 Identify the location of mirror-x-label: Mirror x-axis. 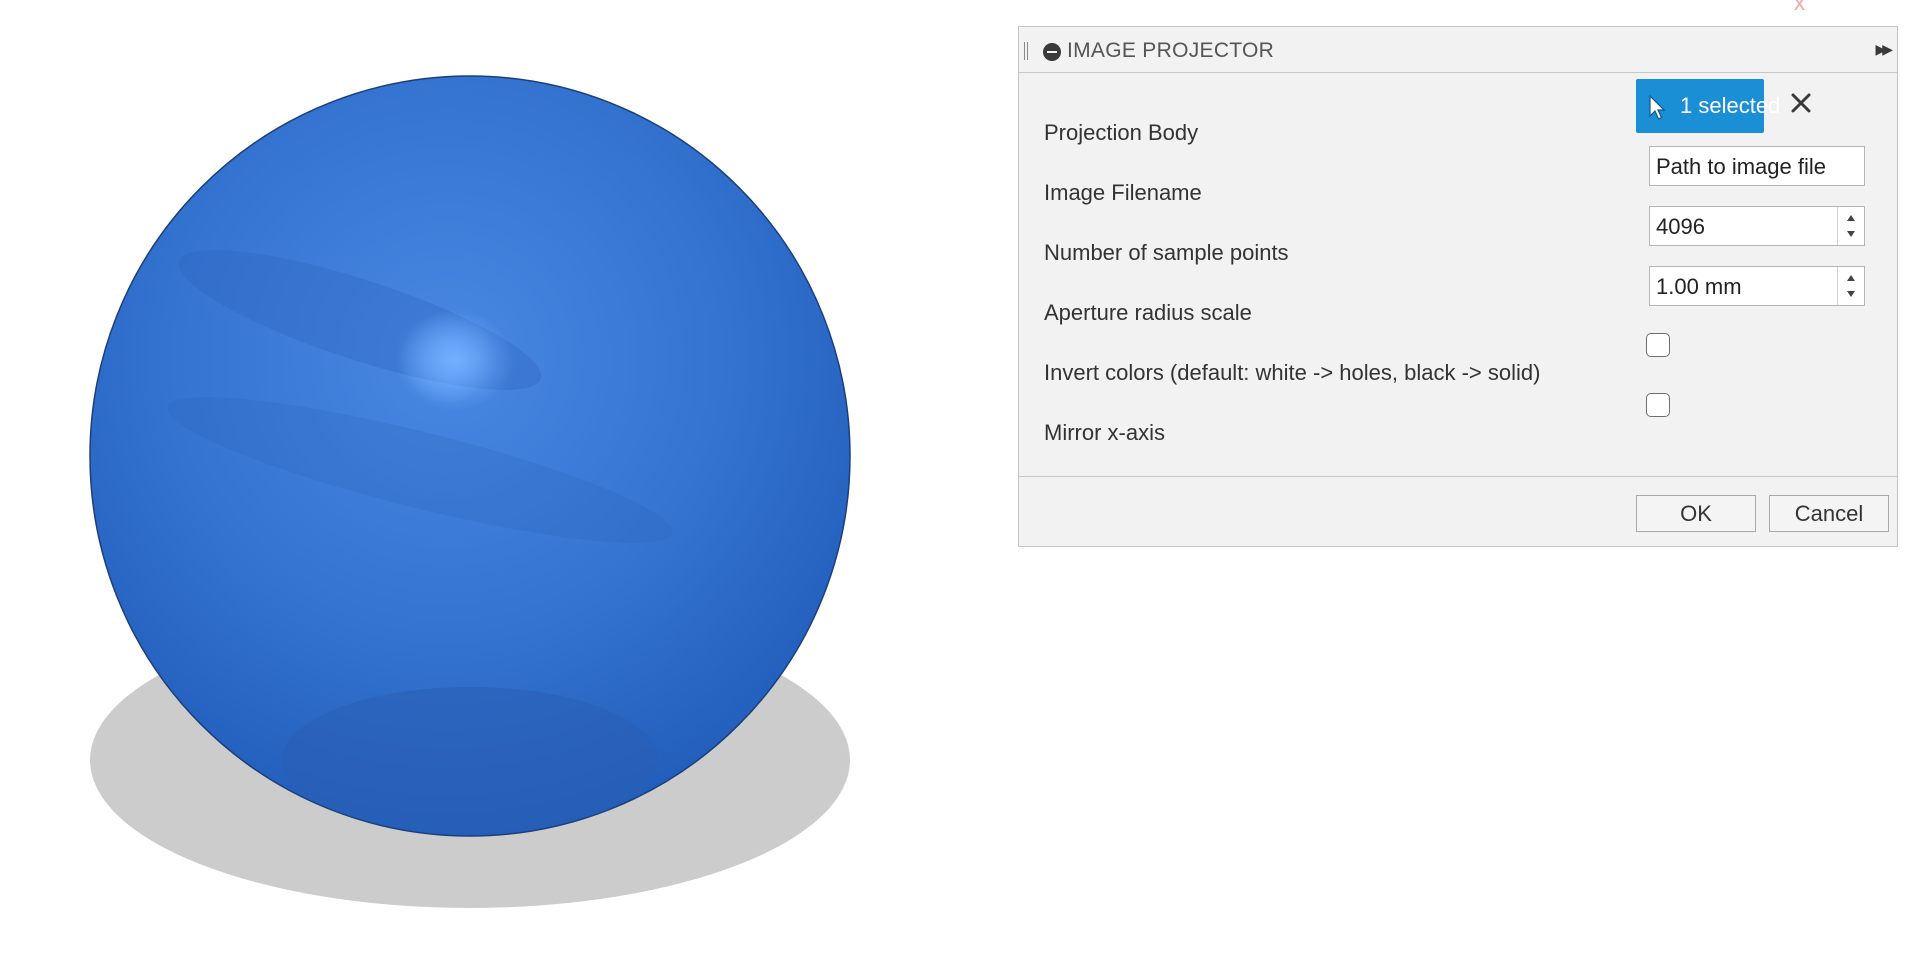
(1104, 432).